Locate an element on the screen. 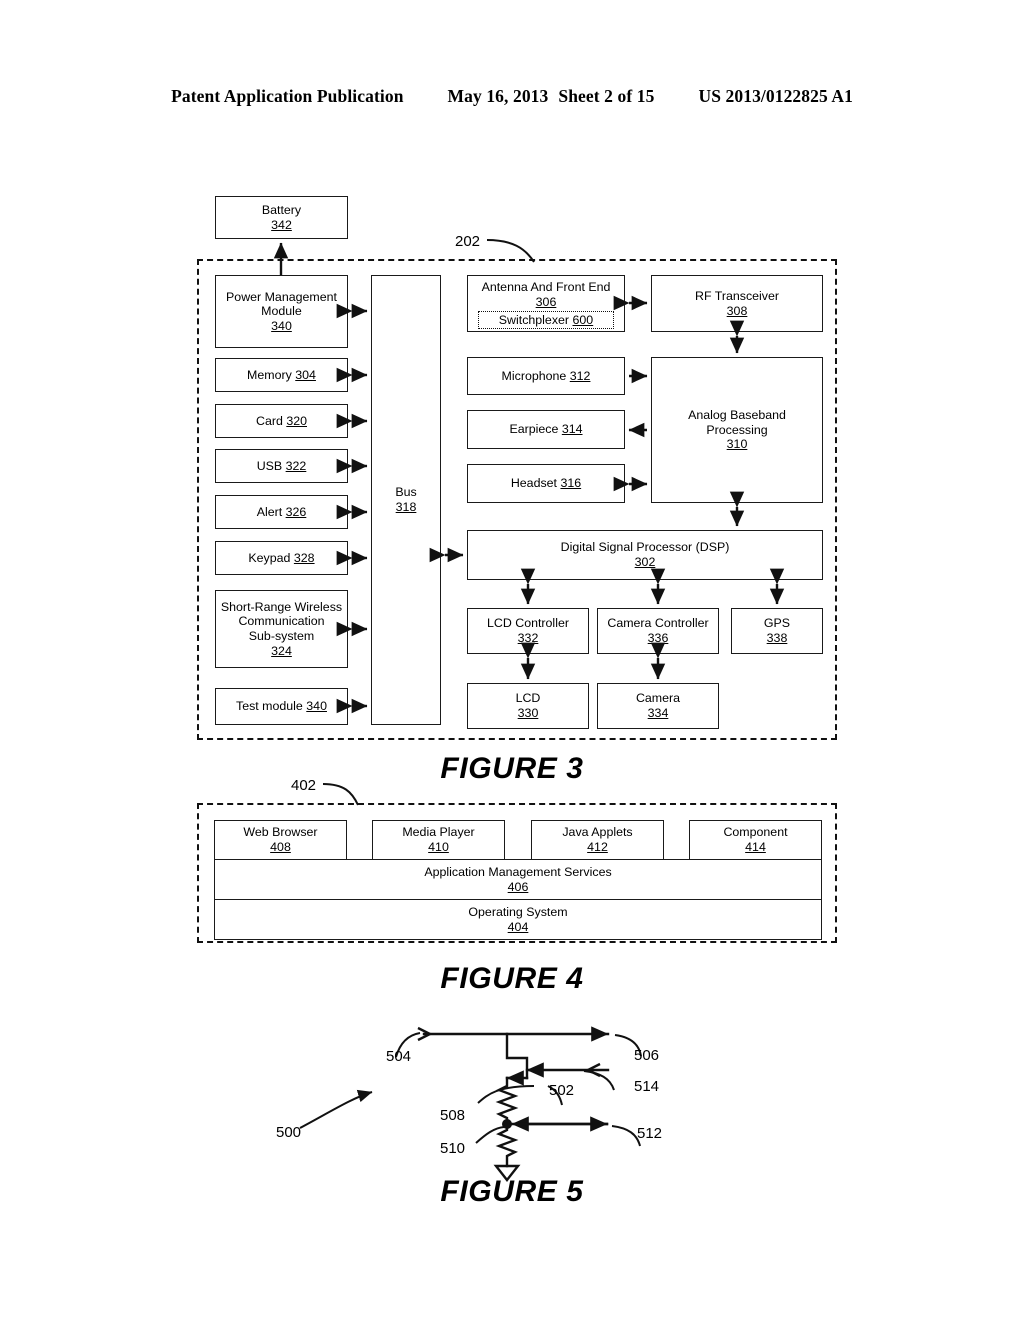 The image size is (1024, 1320). header-date: May 16, 2013 is located at coordinates (498, 96).